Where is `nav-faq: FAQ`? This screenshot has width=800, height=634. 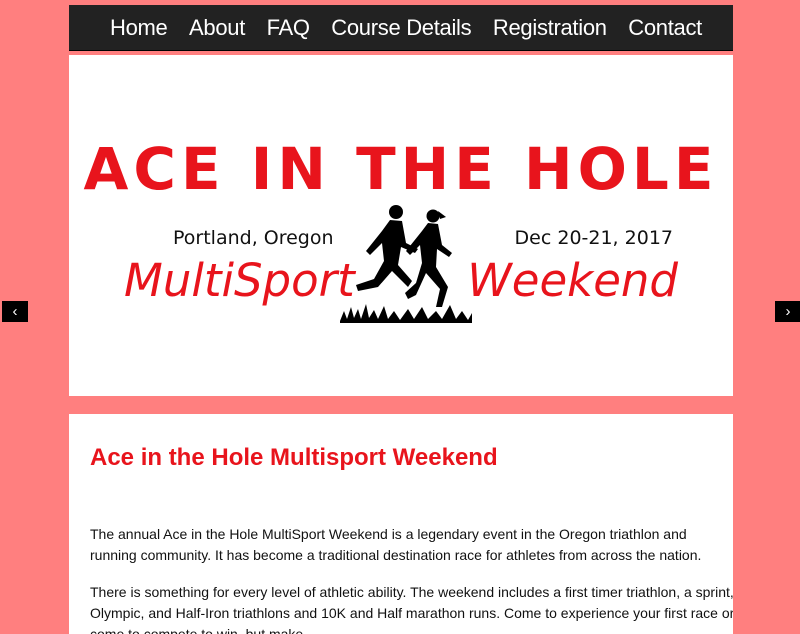
nav-faq: FAQ is located at coordinates (288, 28).